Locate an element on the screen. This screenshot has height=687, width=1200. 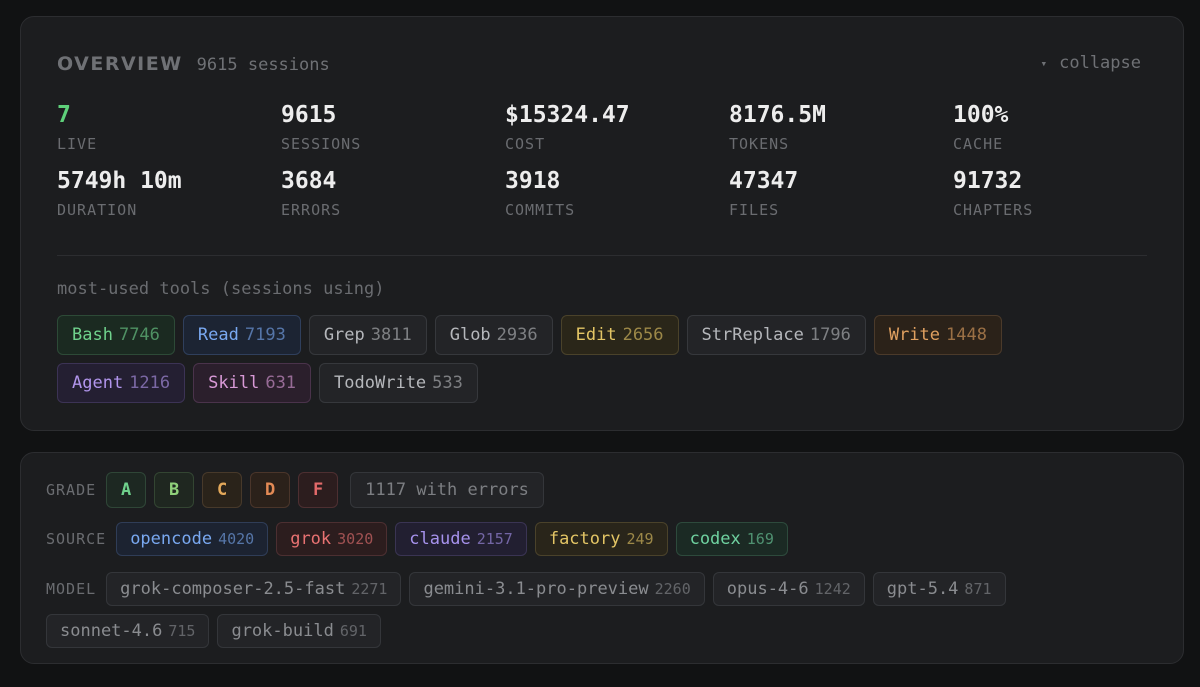
model-chip-sonnet-4-6: sonnet-4.6 715 is located at coordinates (128, 631).